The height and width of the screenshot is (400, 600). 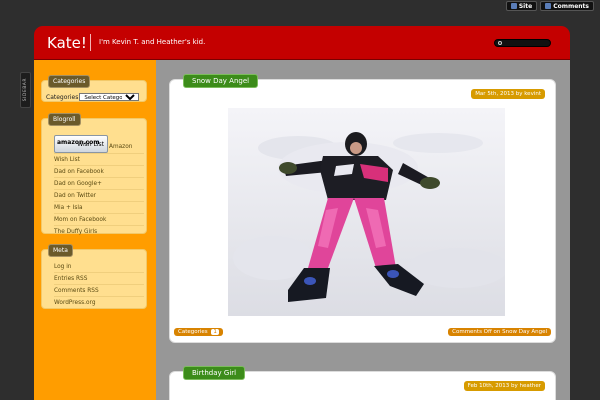 I want to click on site-header: Kate! I'm Kevin T. and Heather's kid., so click(x=302, y=43).